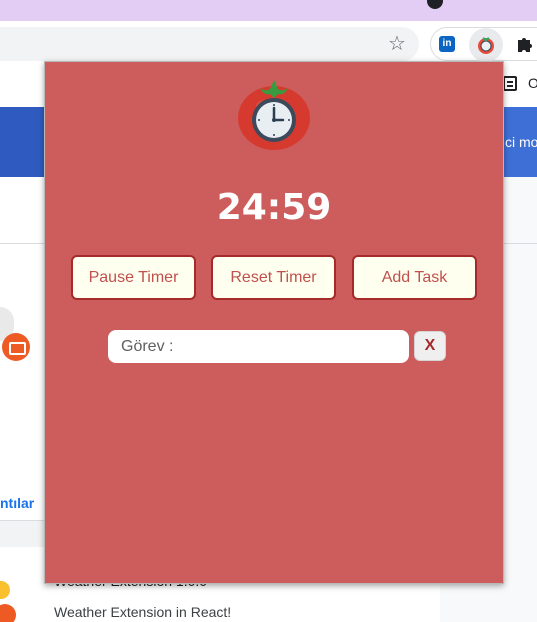 The width and height of the screenshot is (537, 622). Describe the element at coordinates (258, 346) in the screenshot. I see `task-input` at that location.